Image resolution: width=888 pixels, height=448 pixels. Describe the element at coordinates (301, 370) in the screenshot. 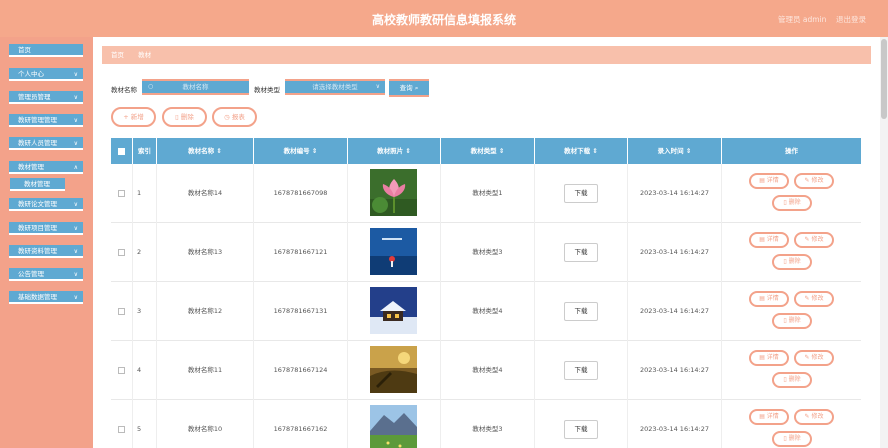

I see `row-code: 1678781667124` at that location.